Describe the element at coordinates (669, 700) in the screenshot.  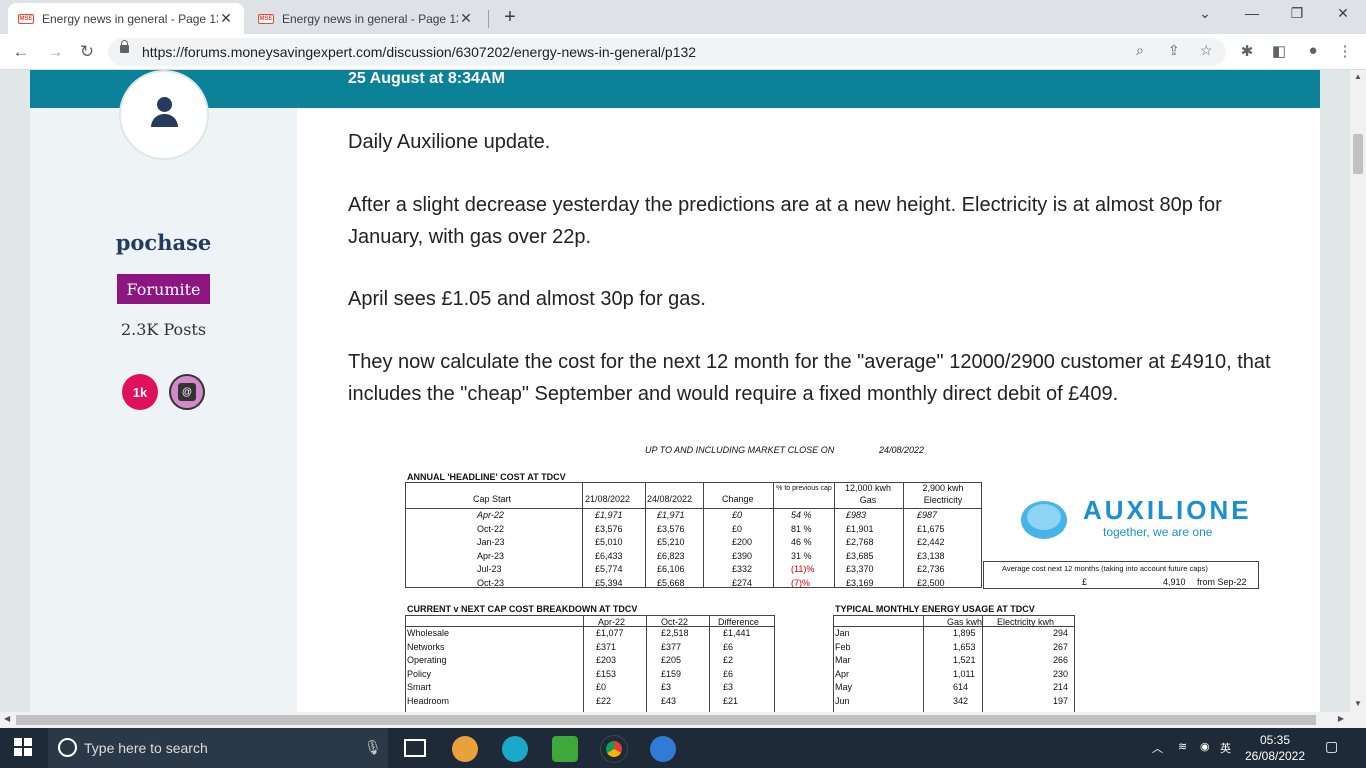
I see `breakdown-cell: £43` at that location.